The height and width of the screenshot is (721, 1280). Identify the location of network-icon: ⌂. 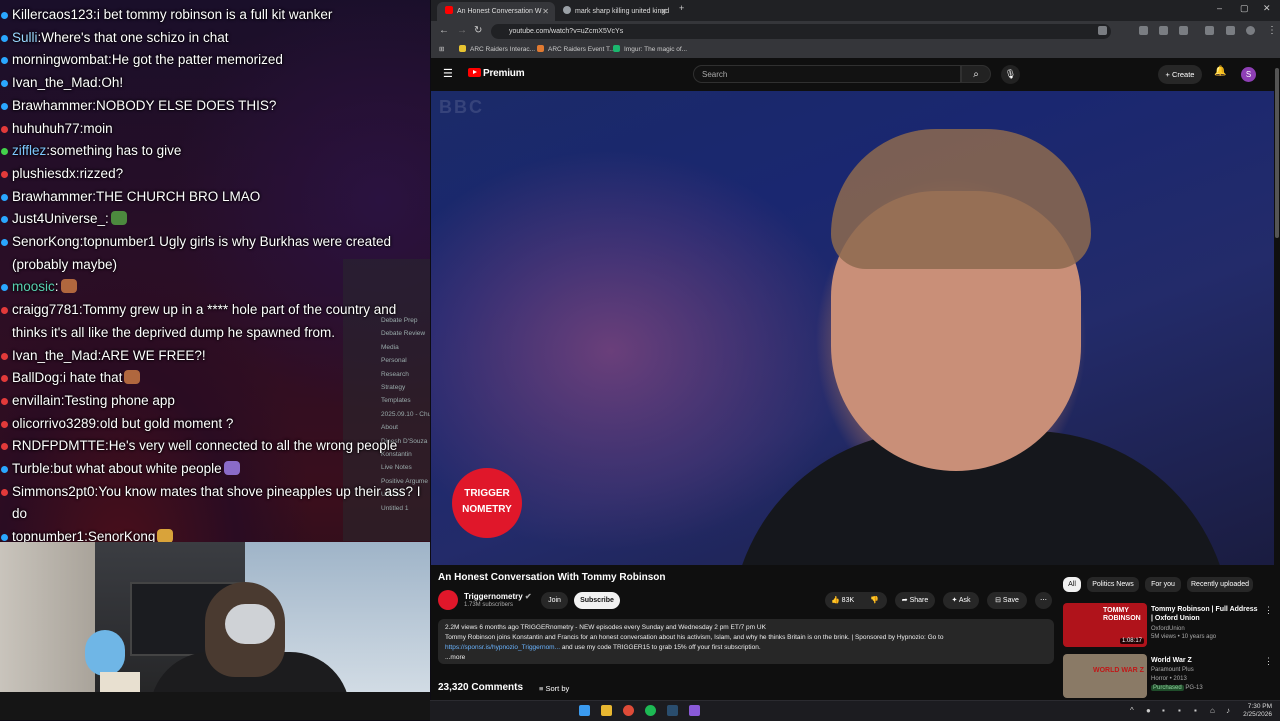
(1212, 710).